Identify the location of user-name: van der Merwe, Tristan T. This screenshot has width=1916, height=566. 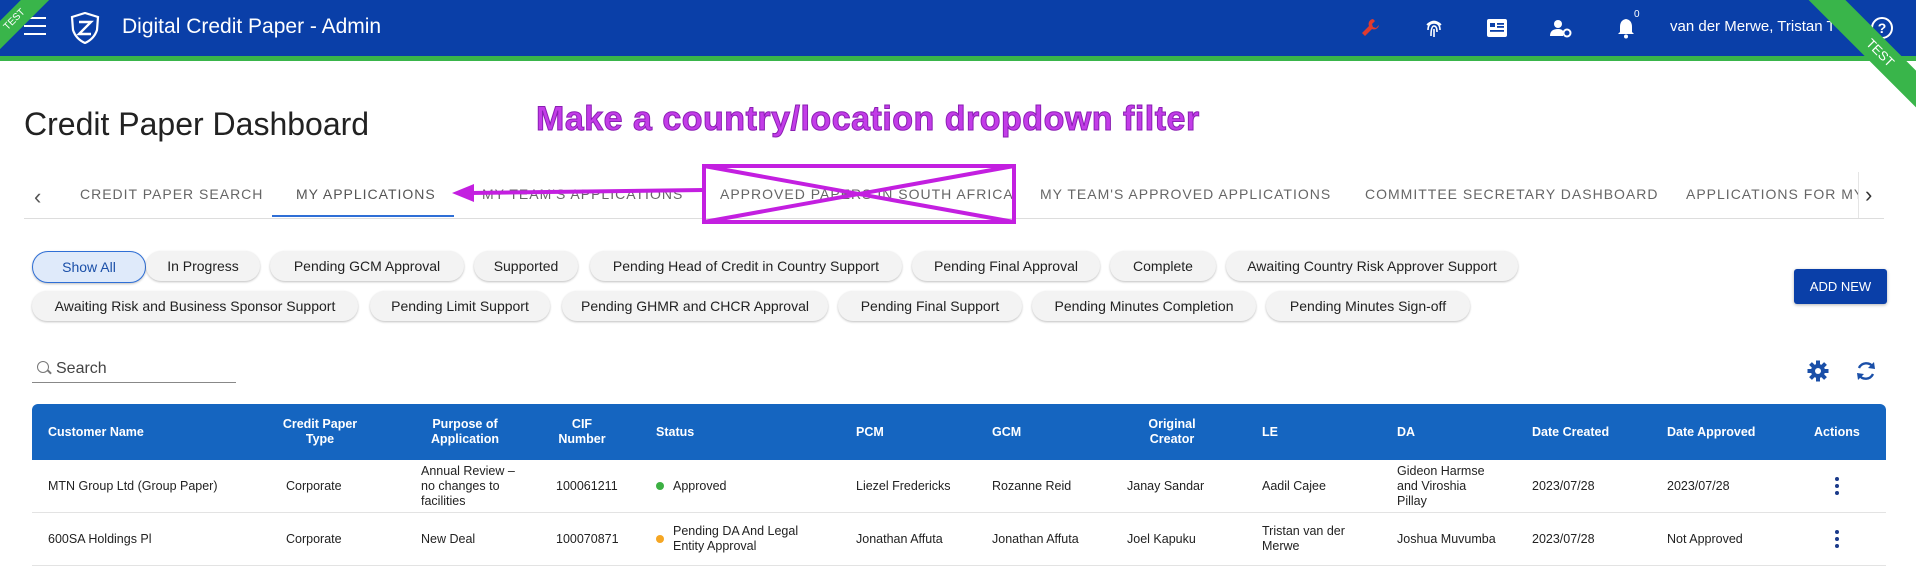
(1753, 26).